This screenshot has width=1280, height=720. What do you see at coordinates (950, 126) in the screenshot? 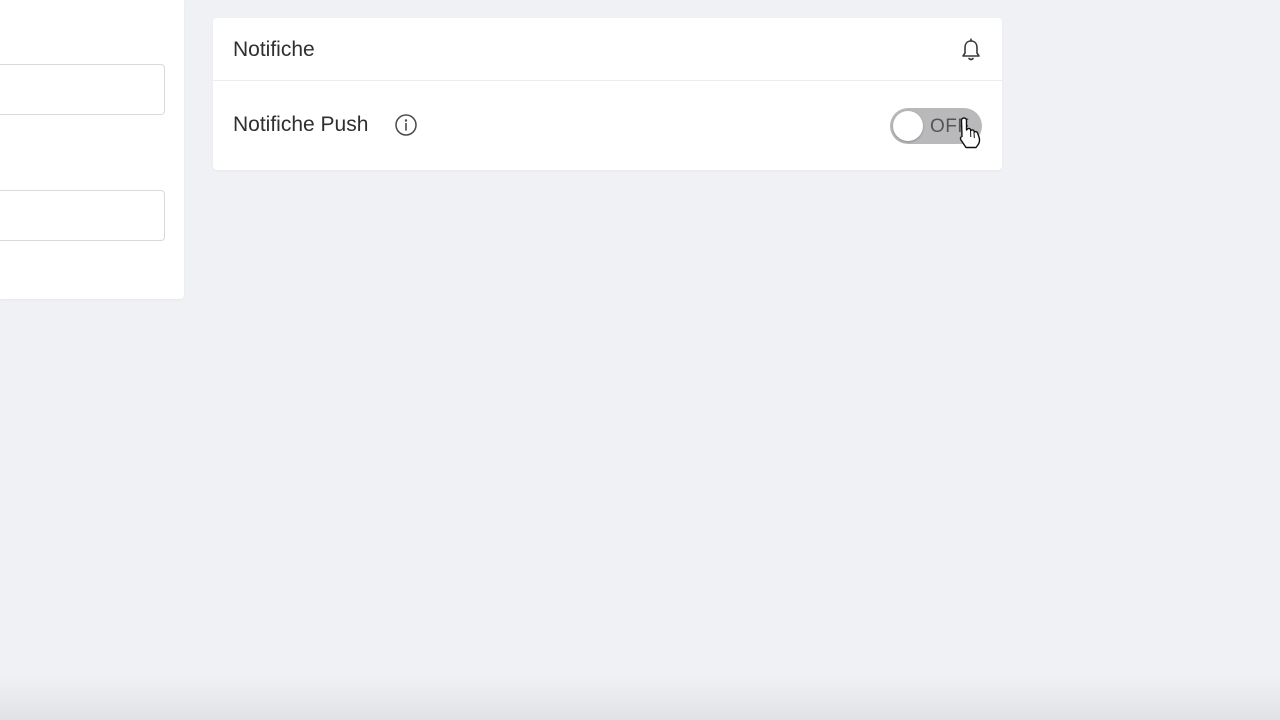
I see `toggle-state-label: OFF` at bounding box center [950, 126].